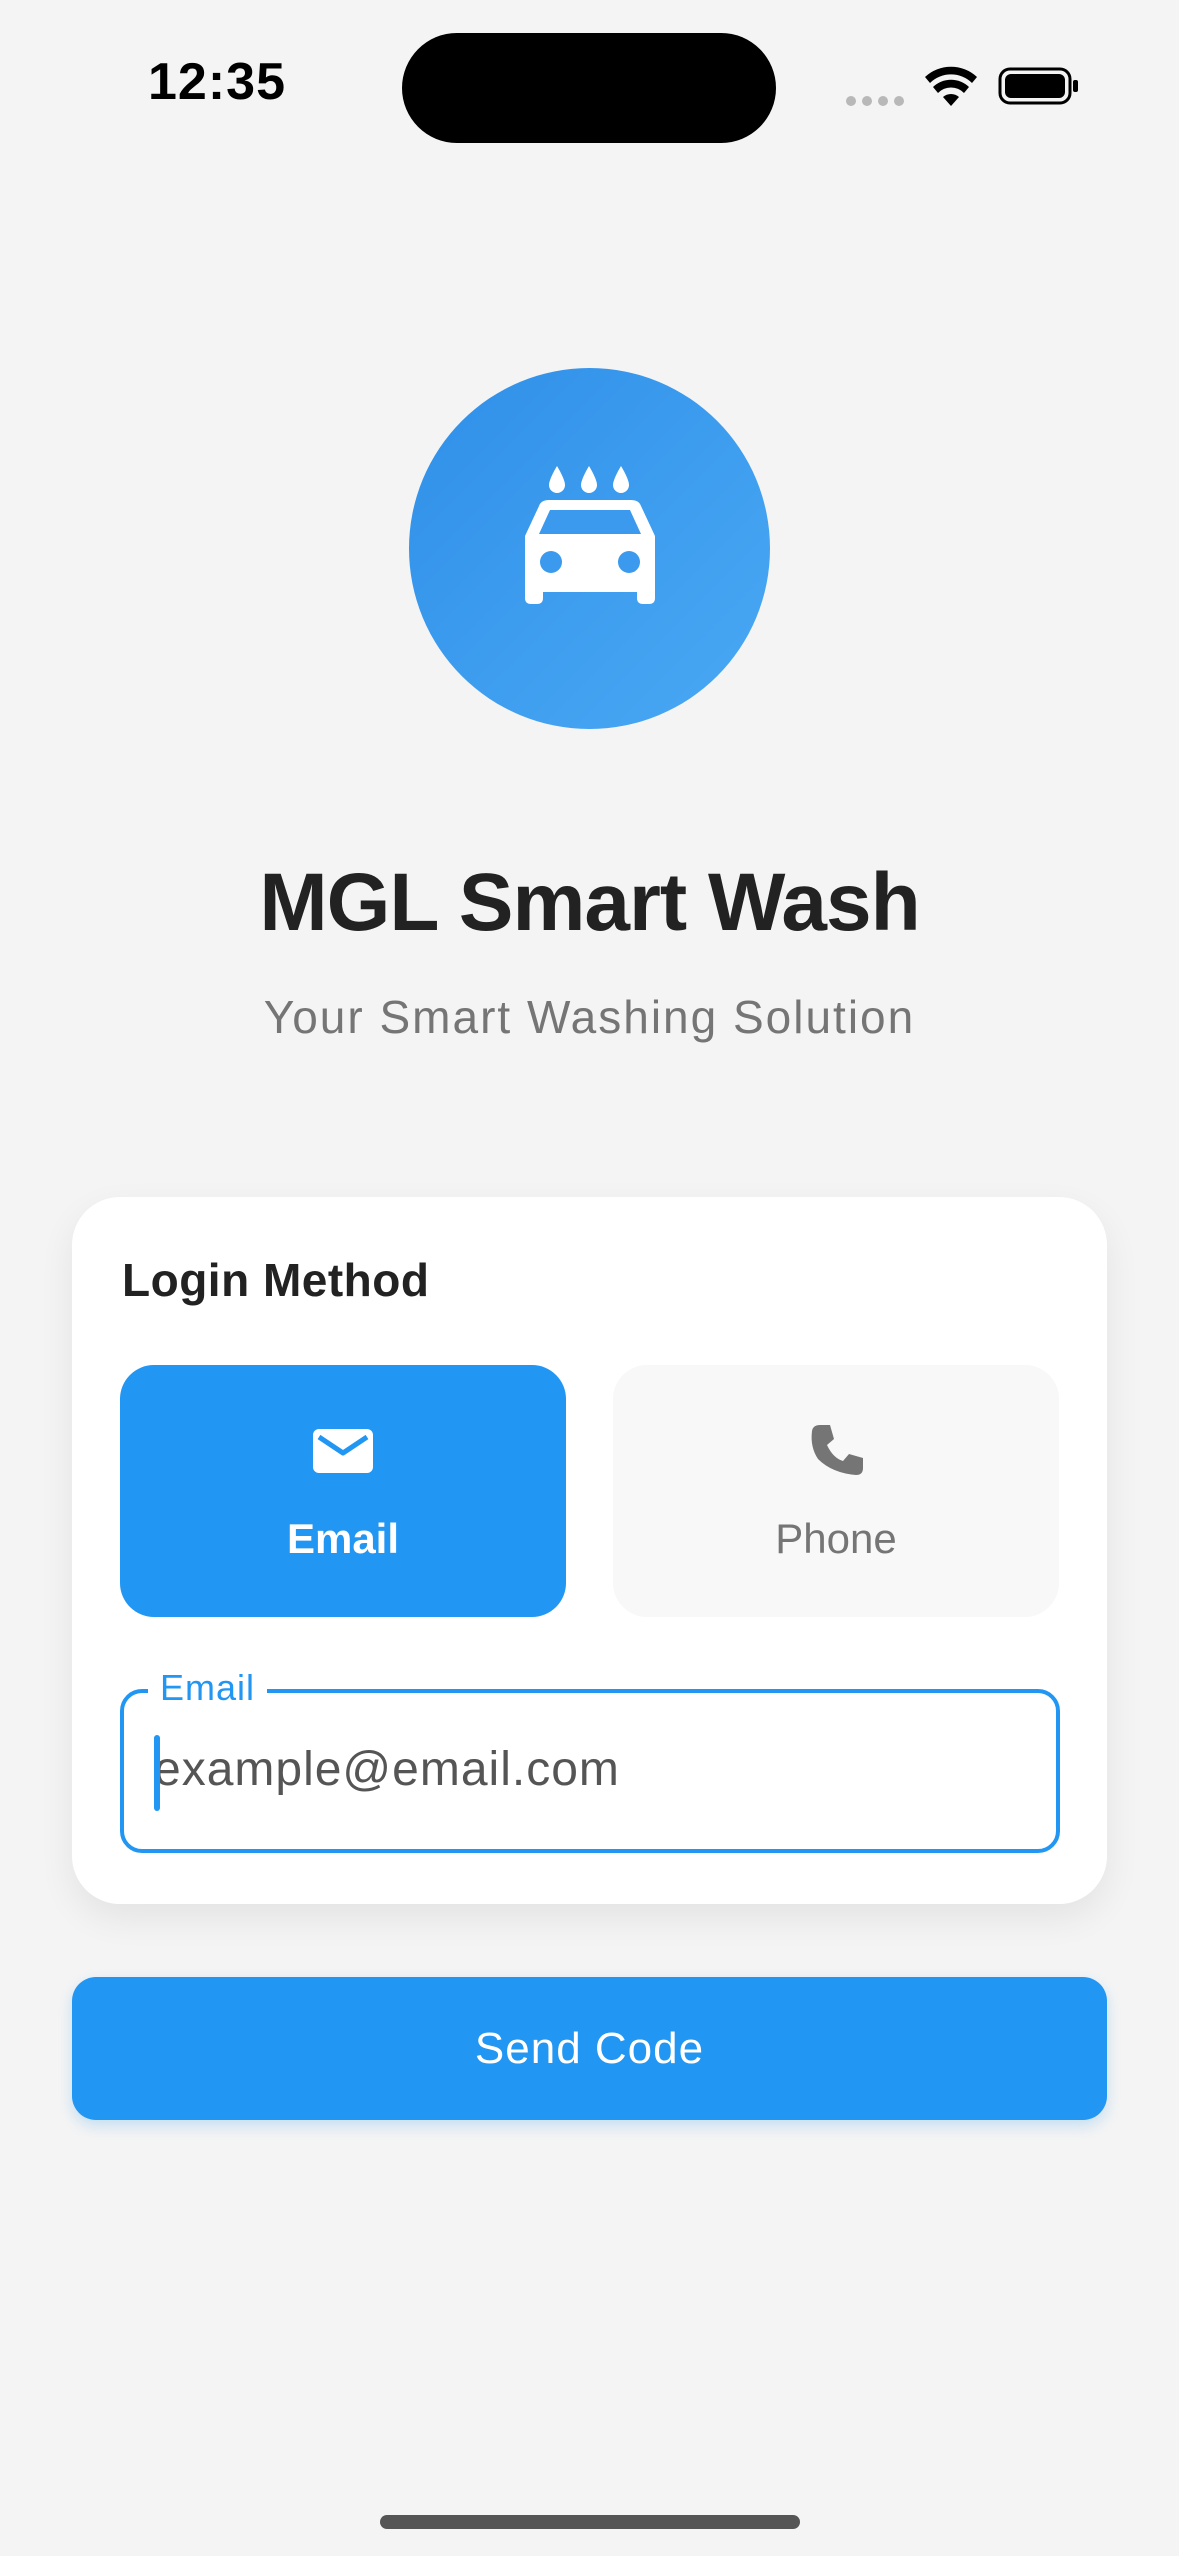 The height and width of the screenshot is (2556, 1179). What do you see at coordinates (590, 2522) in the screenshot?
I see `home-indicator` at bounding box center [590, 2522].